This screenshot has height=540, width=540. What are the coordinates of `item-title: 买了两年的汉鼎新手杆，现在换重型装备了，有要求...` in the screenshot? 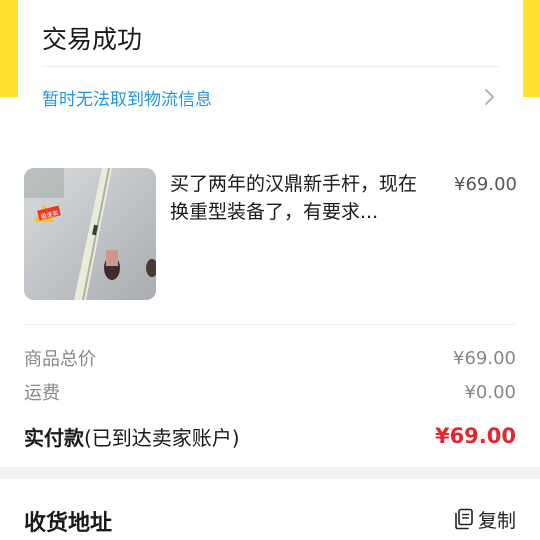 It's located at (294, 198).